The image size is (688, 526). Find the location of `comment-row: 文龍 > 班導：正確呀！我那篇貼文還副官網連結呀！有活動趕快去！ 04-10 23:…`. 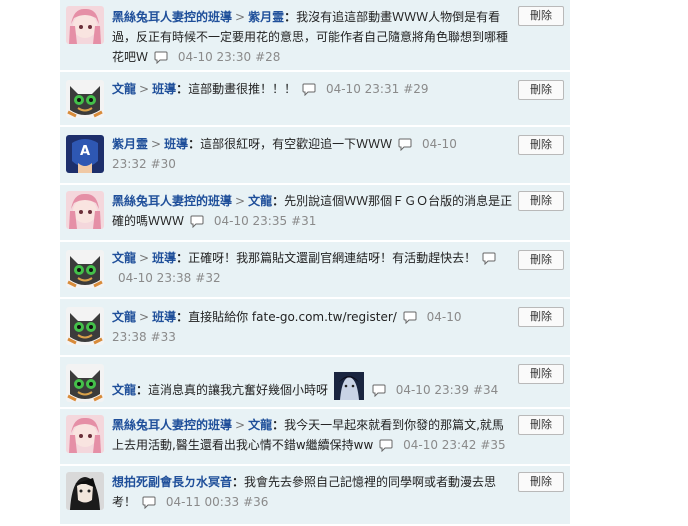

comment-row: 文龍 > 班導：正確呀！我那篇貼文還副官網連結呀！有活動趕快去！ 04-10 23:… is located at coordinates (315, 270).